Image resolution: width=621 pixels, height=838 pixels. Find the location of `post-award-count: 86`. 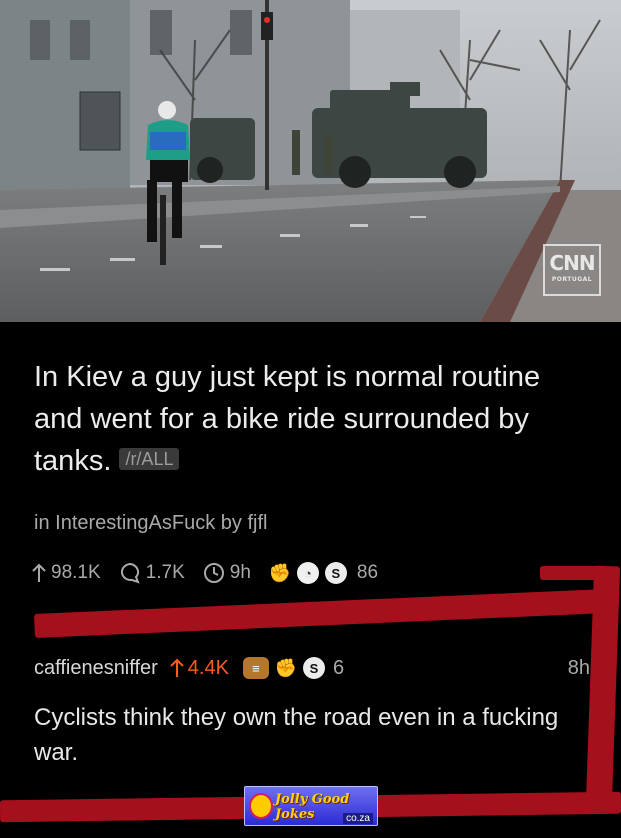

post-award-count: 86 is located at coordinates (367, 572).